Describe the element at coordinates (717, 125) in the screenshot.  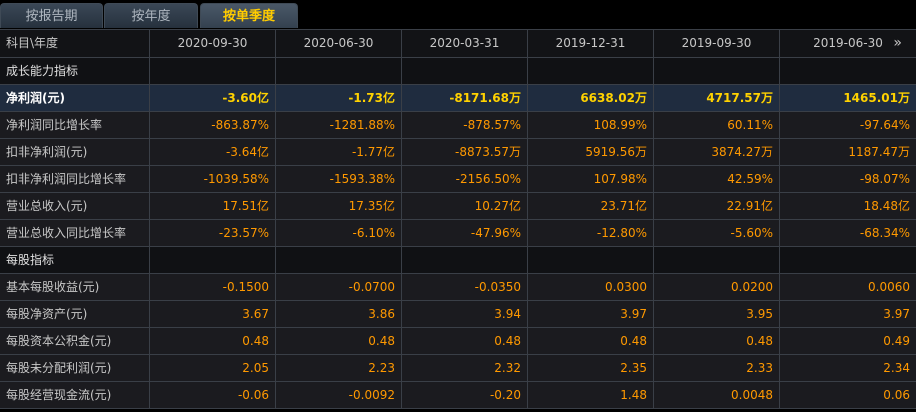
I see `value-cell: 60.11%` at that location.